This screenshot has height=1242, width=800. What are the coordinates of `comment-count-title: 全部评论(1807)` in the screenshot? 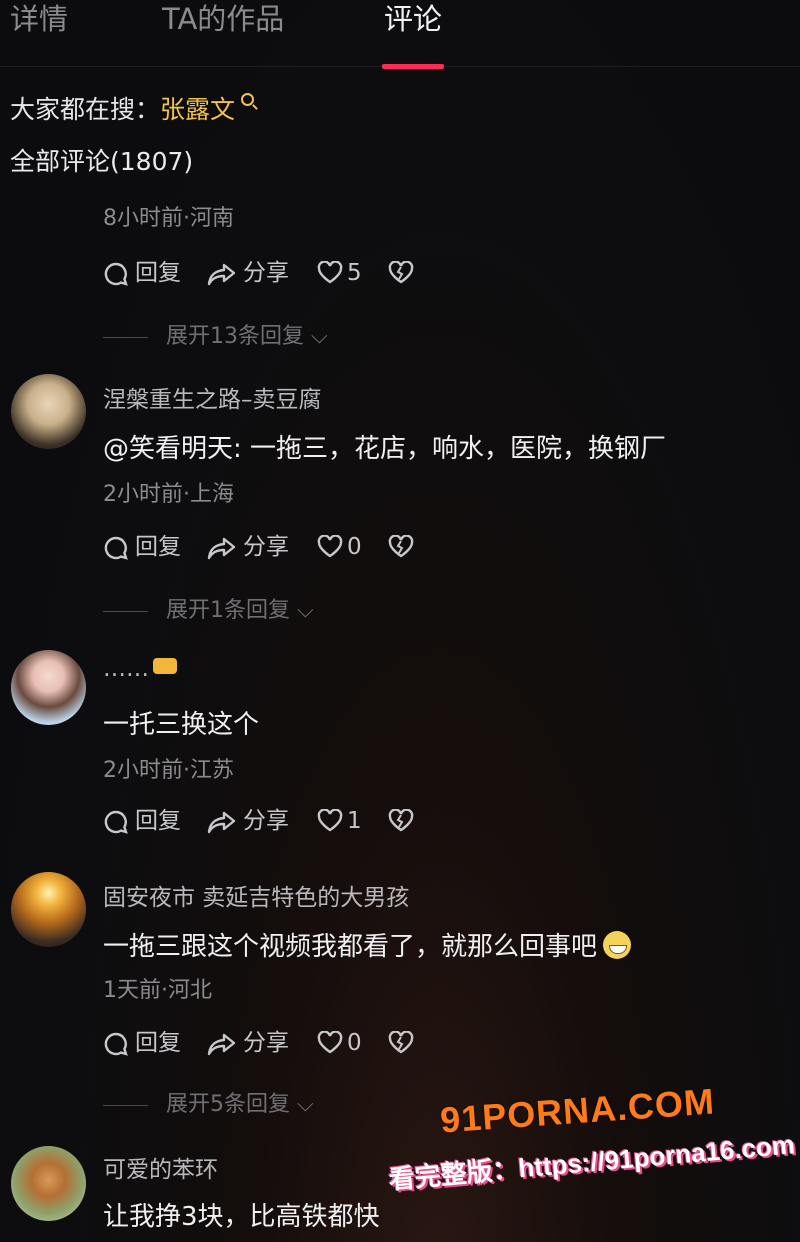 It's located at (102, 161).